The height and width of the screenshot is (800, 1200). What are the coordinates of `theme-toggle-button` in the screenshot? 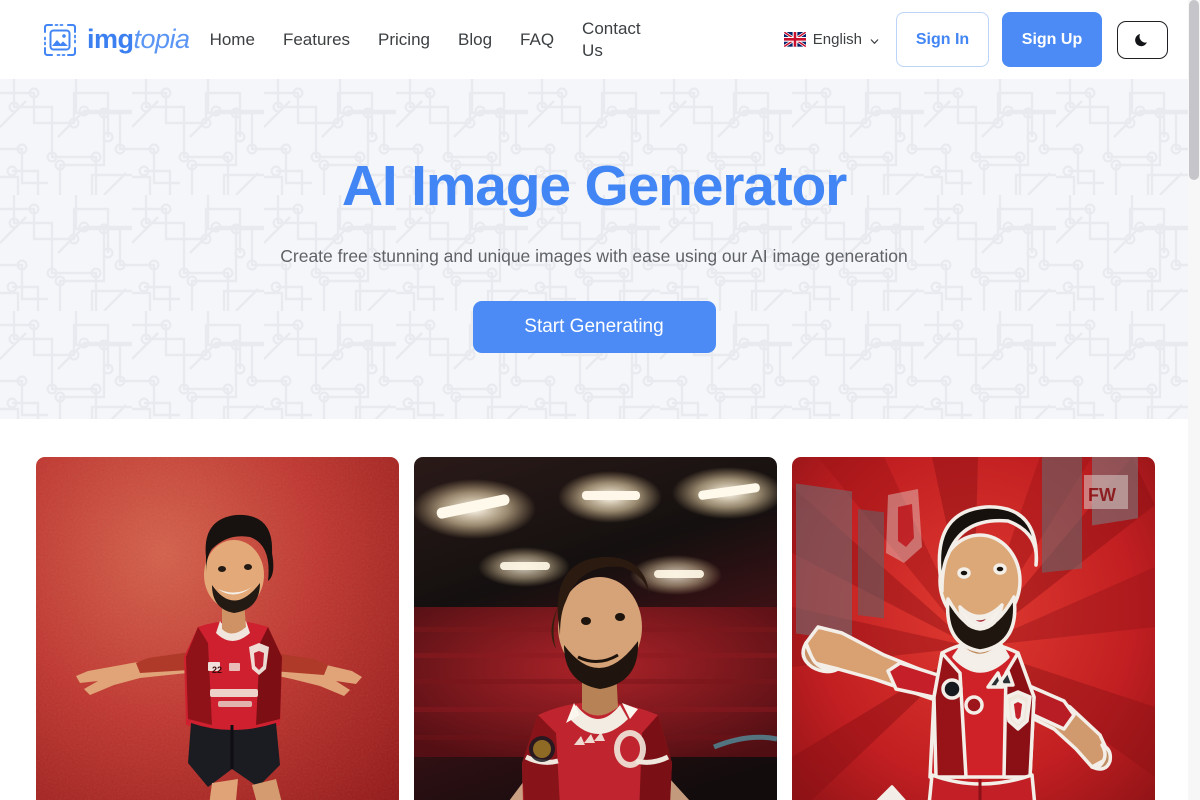 It's located at (1142, 39).